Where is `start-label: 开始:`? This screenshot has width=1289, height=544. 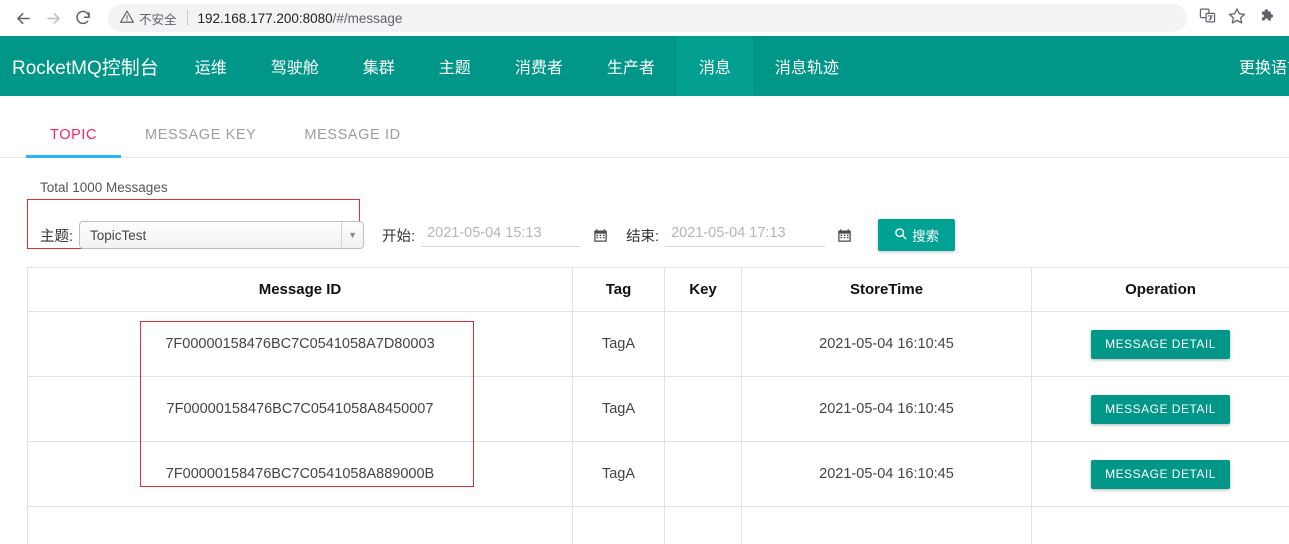 start-label: 开始: is located at coordinates (399, 236).